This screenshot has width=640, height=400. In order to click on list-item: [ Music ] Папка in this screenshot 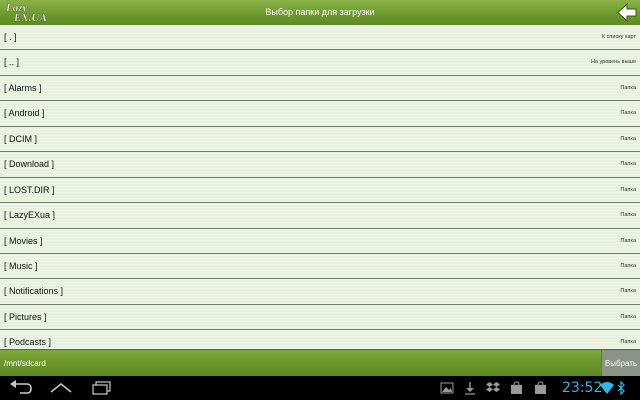, I will do `click(320, 267)`.